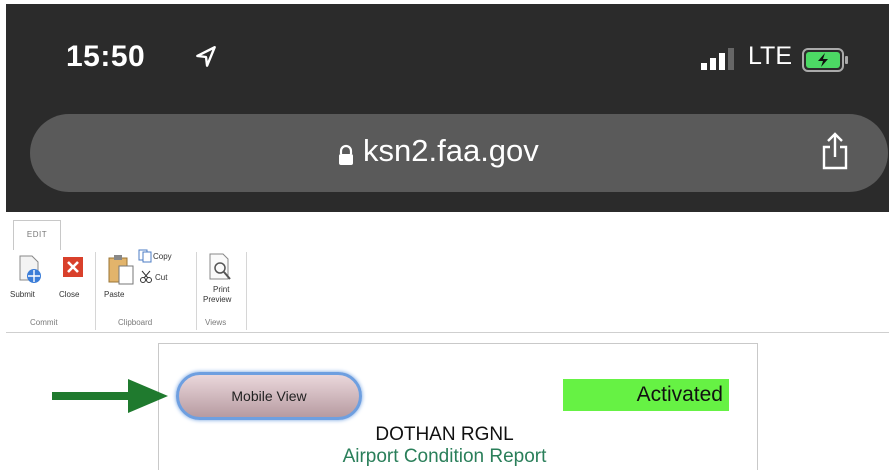 The image size is (889, 470). Describe the element at coordinates (146, 277) in the screenshot. I see `cut-icon` at that location.